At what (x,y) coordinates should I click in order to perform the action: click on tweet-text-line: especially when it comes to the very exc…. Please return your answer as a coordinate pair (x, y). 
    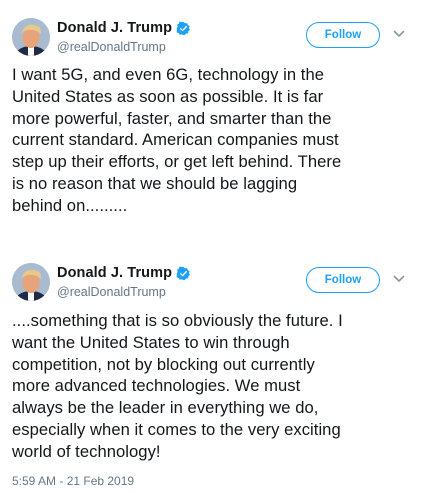
    Looking at the image, I should click on (176, 429).